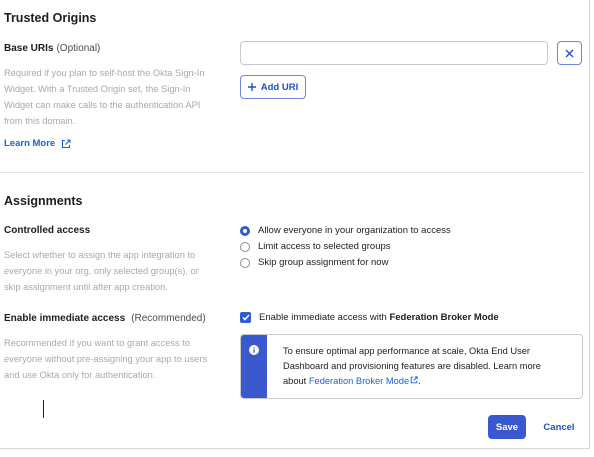 The height and width of the screenshot is (457, 594). I want to click on base-uri-input, so click(394, 53).